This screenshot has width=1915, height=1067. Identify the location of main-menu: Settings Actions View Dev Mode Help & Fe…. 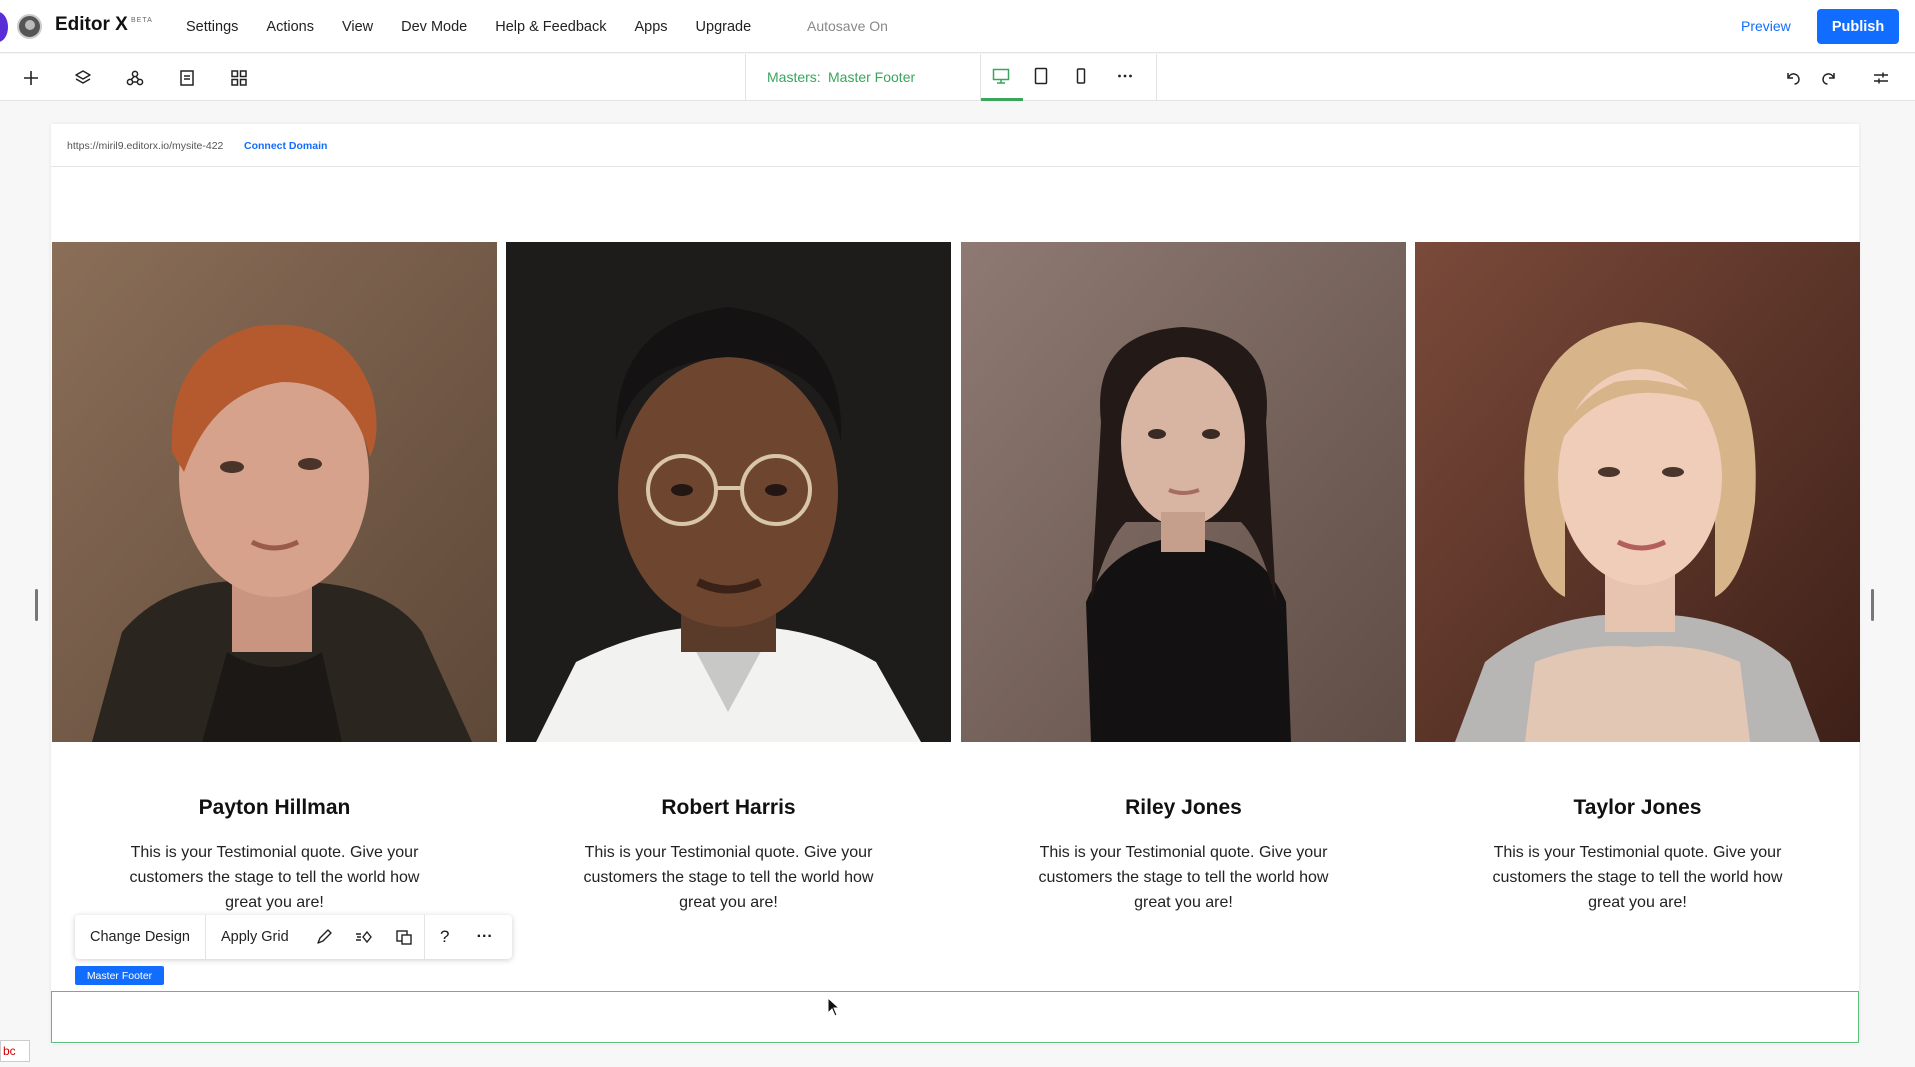
(482, 26).